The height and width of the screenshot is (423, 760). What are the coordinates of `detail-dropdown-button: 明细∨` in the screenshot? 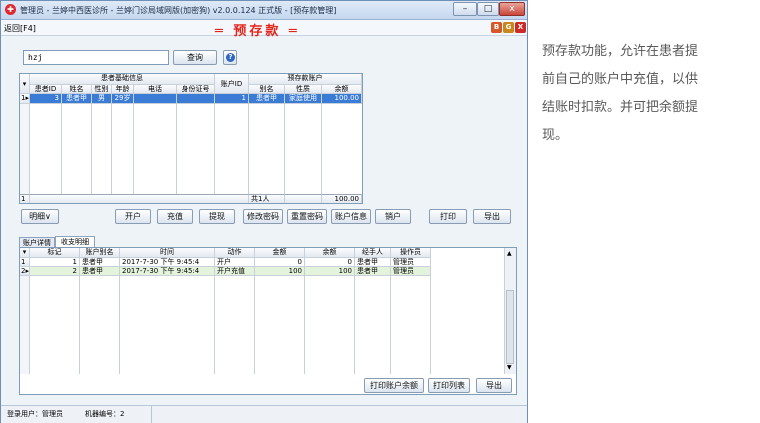 It's located at (40, 216).